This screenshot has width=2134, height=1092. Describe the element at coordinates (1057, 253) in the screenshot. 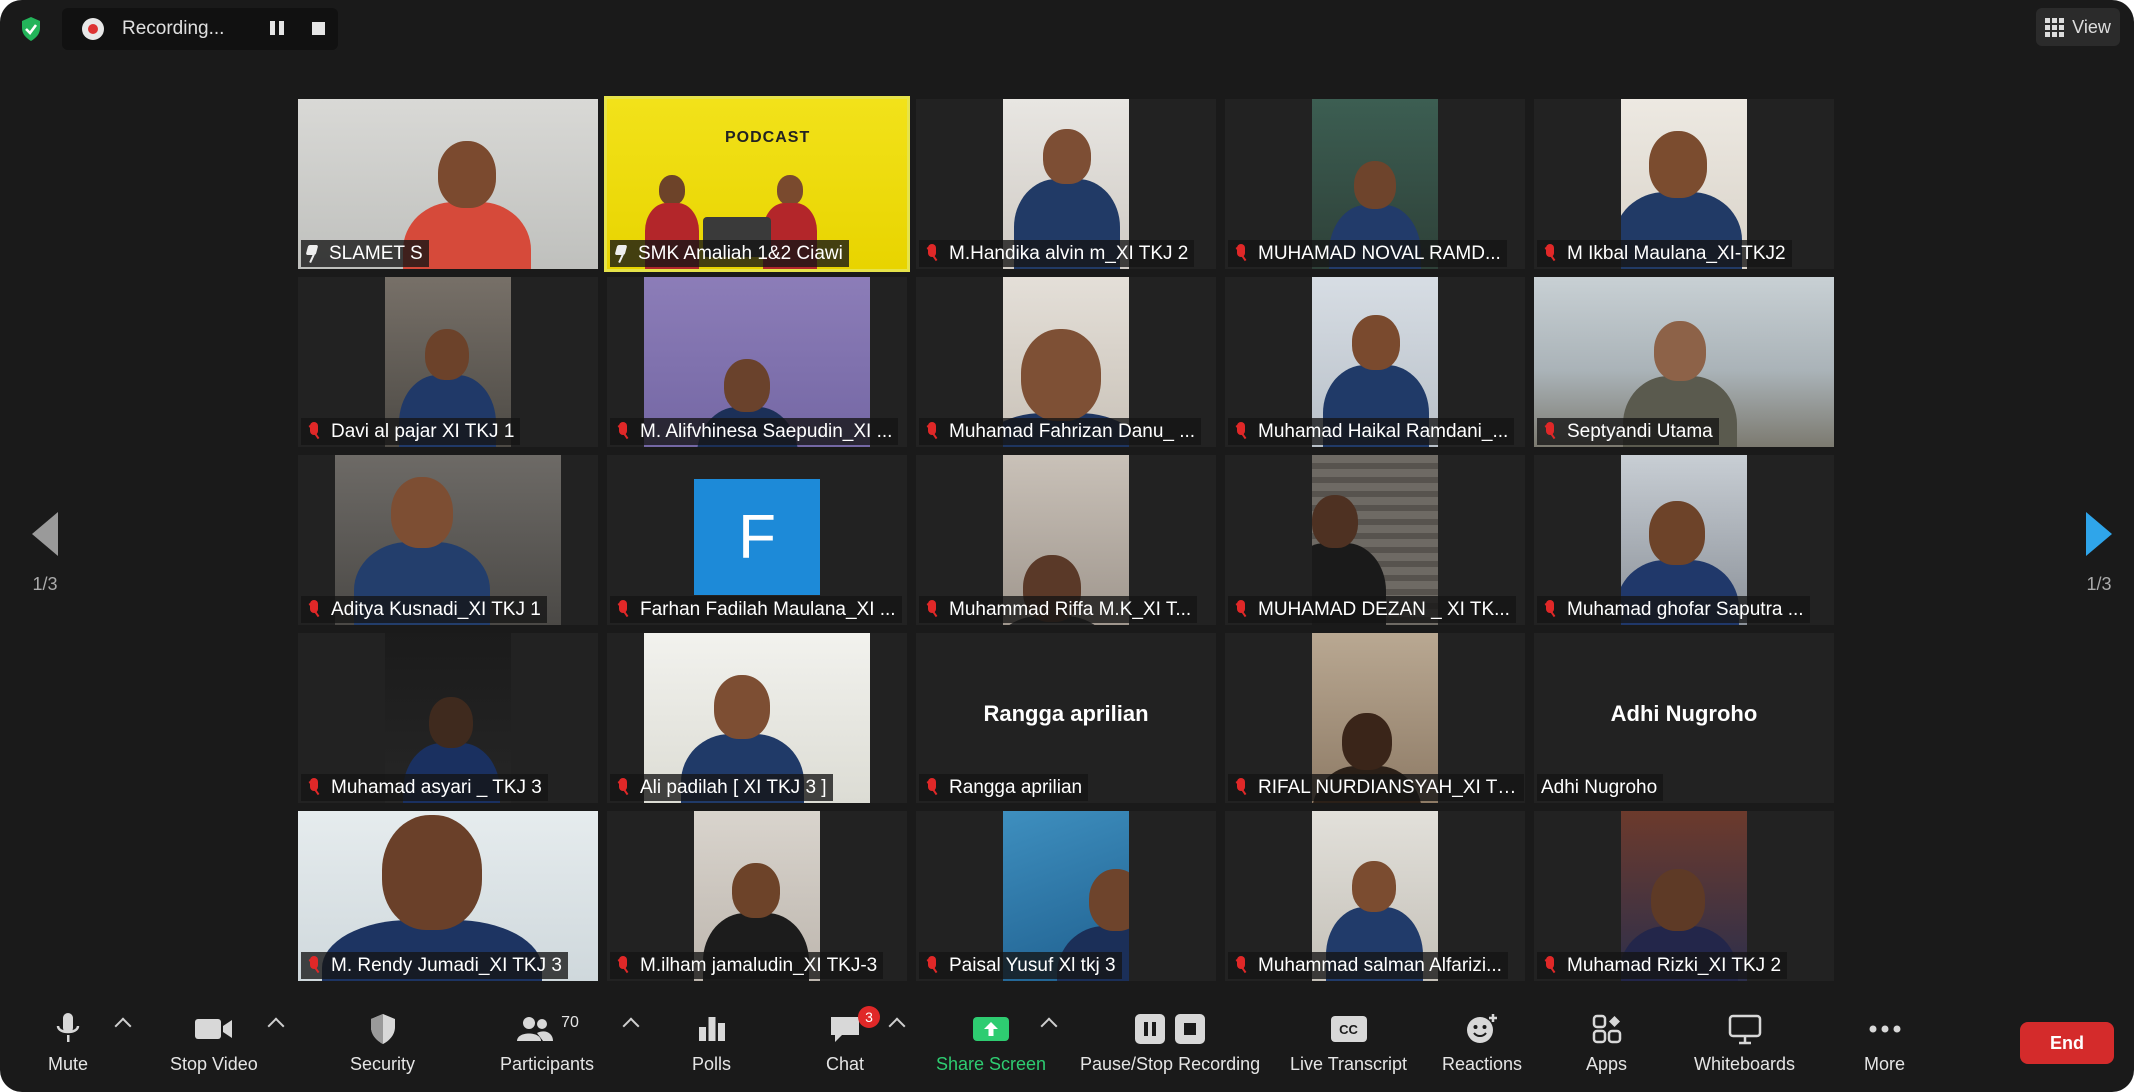

I see `participant-name-label: M.Handika alvin m_XI TKJ 2` at that location.